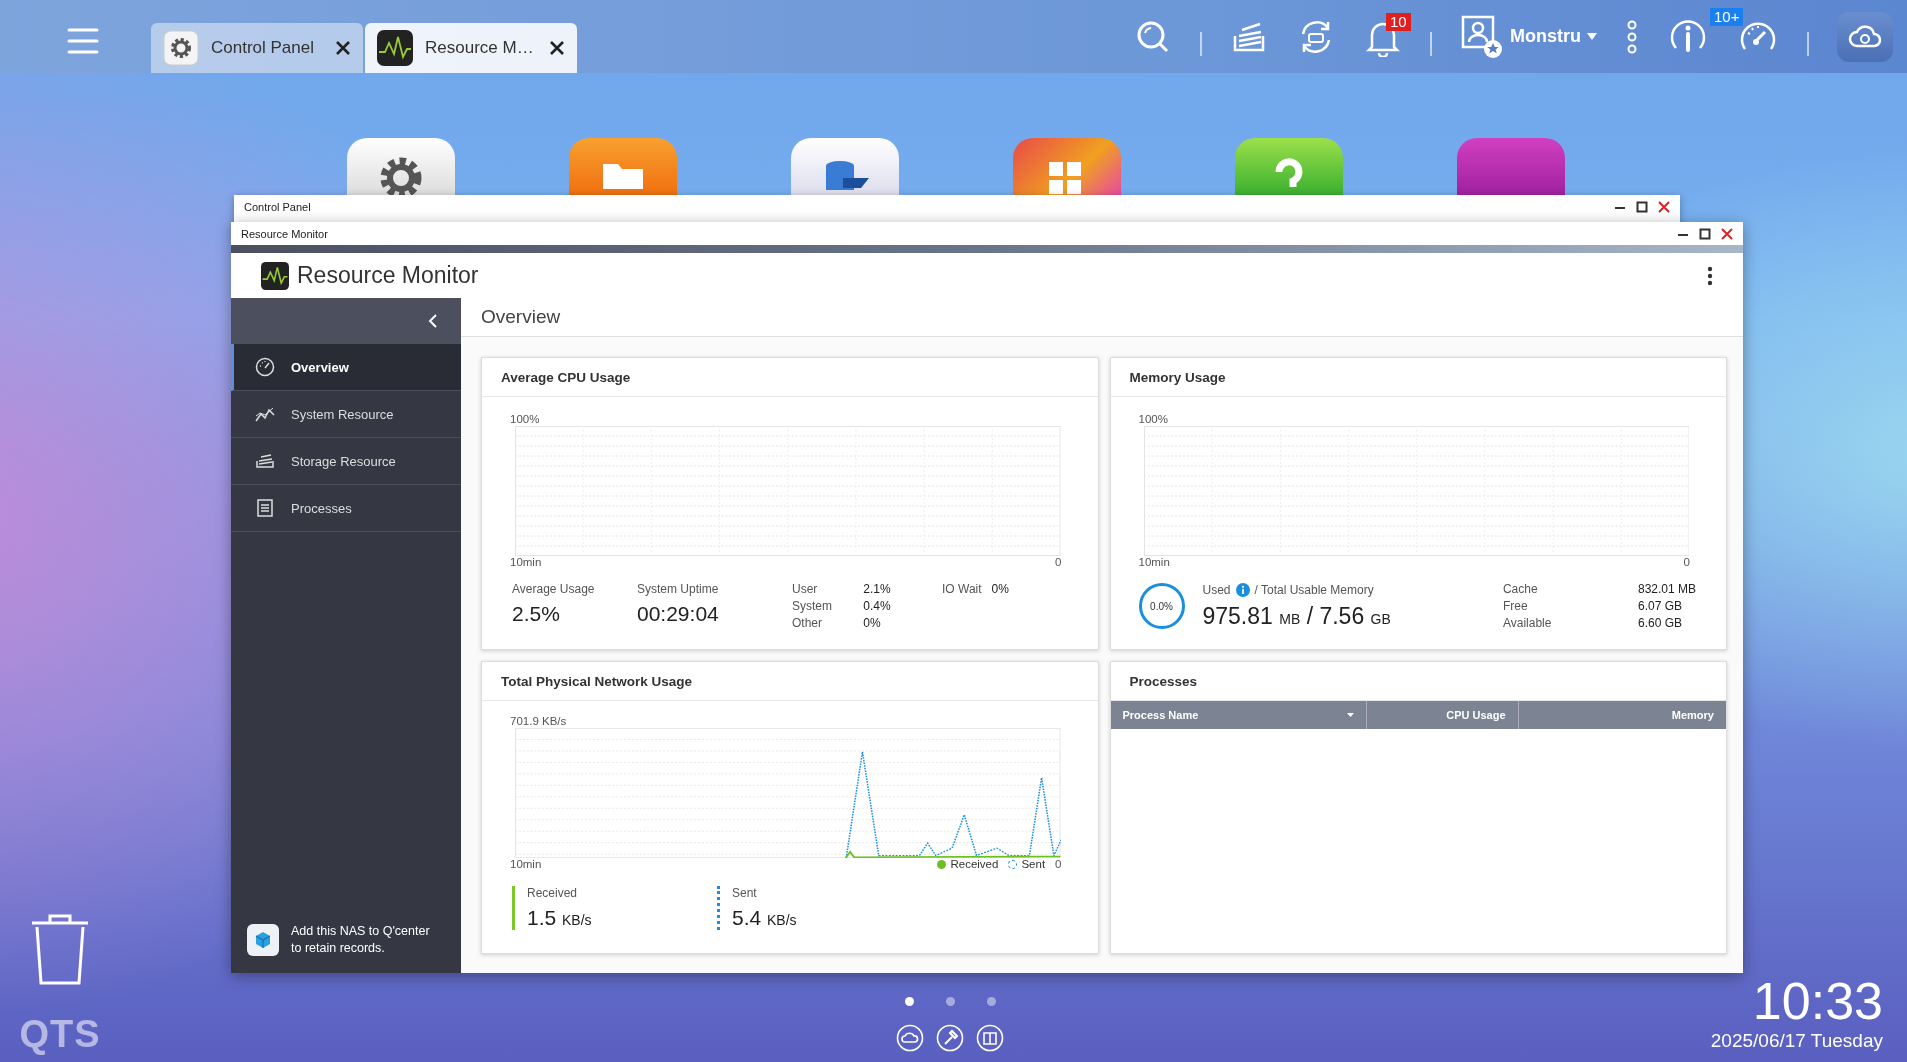 This screenshot has height=1062, width=1907. Describe the element at coordinates (845, 166) in the screenshot. I see `database-app-icon` at that location.